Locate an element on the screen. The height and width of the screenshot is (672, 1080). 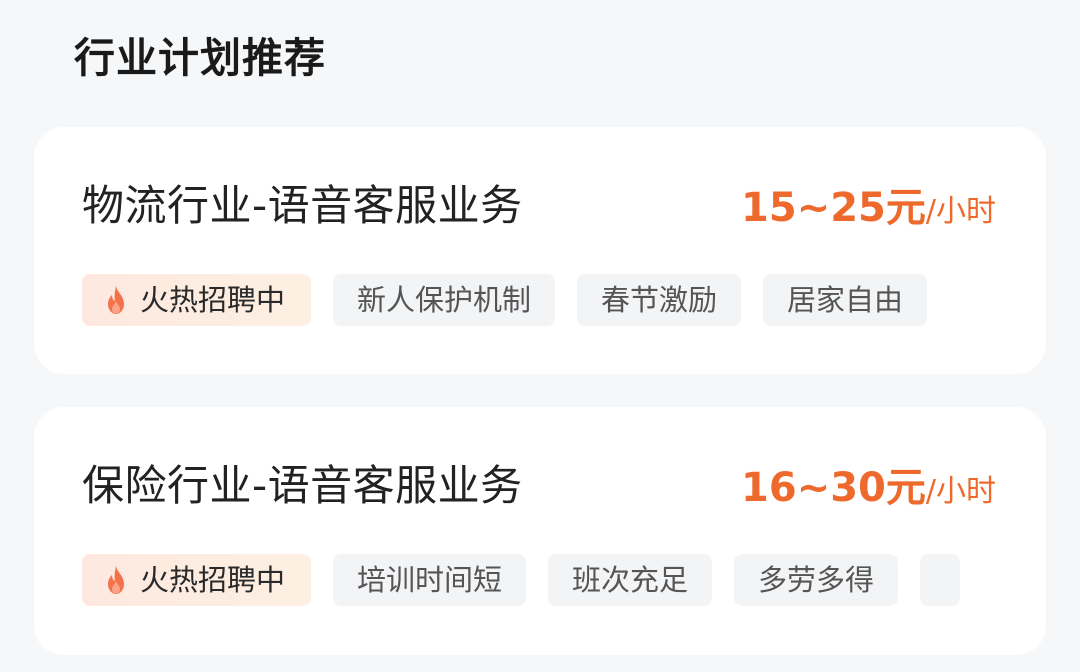
job-wage: 16~30元/小时 is located at coordinates (868, 492).